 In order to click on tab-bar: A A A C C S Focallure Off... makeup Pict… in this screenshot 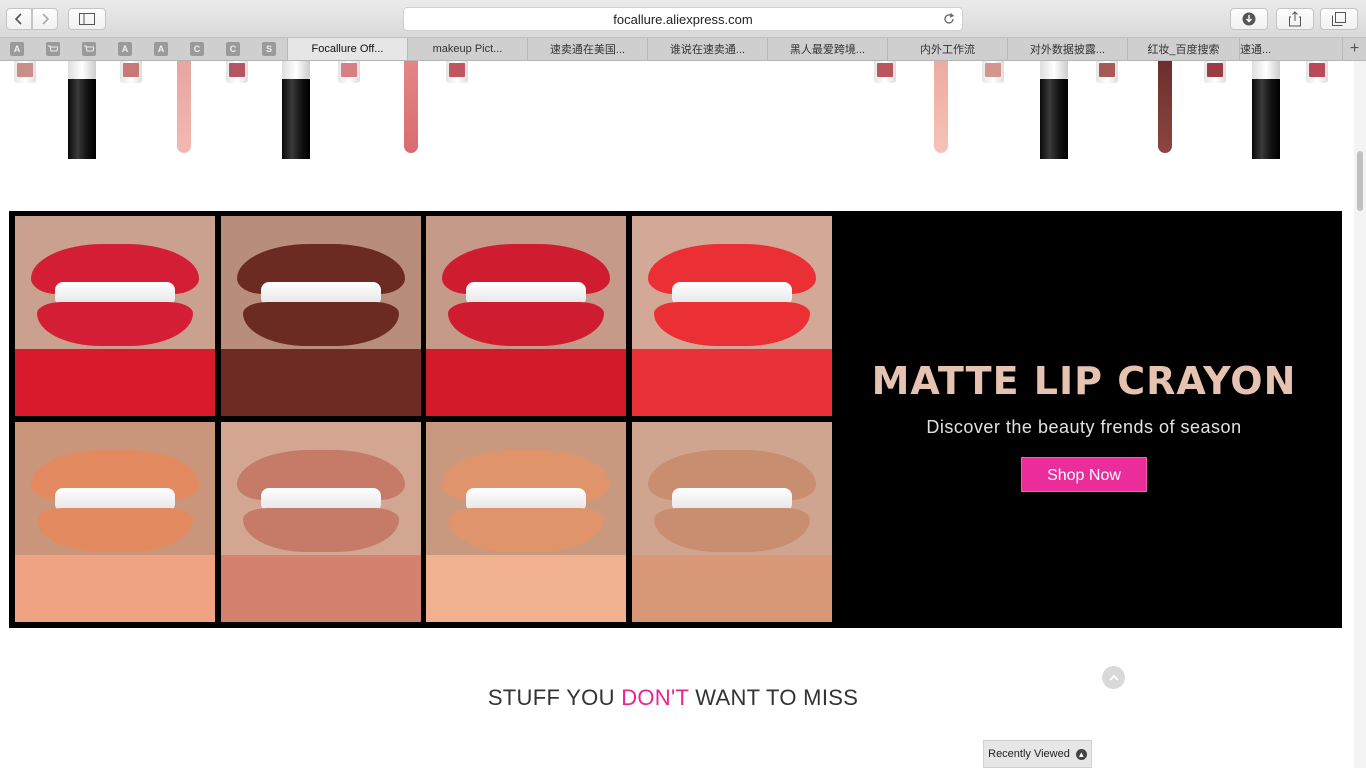, I will do `click(683, 49)`.